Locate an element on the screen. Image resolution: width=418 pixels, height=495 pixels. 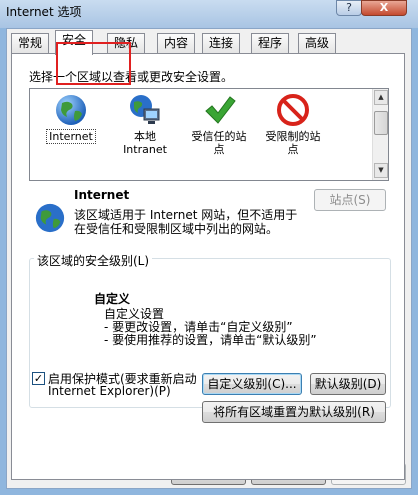
default-level-button: 默认级别(D) is located at coordinates (348, 384).